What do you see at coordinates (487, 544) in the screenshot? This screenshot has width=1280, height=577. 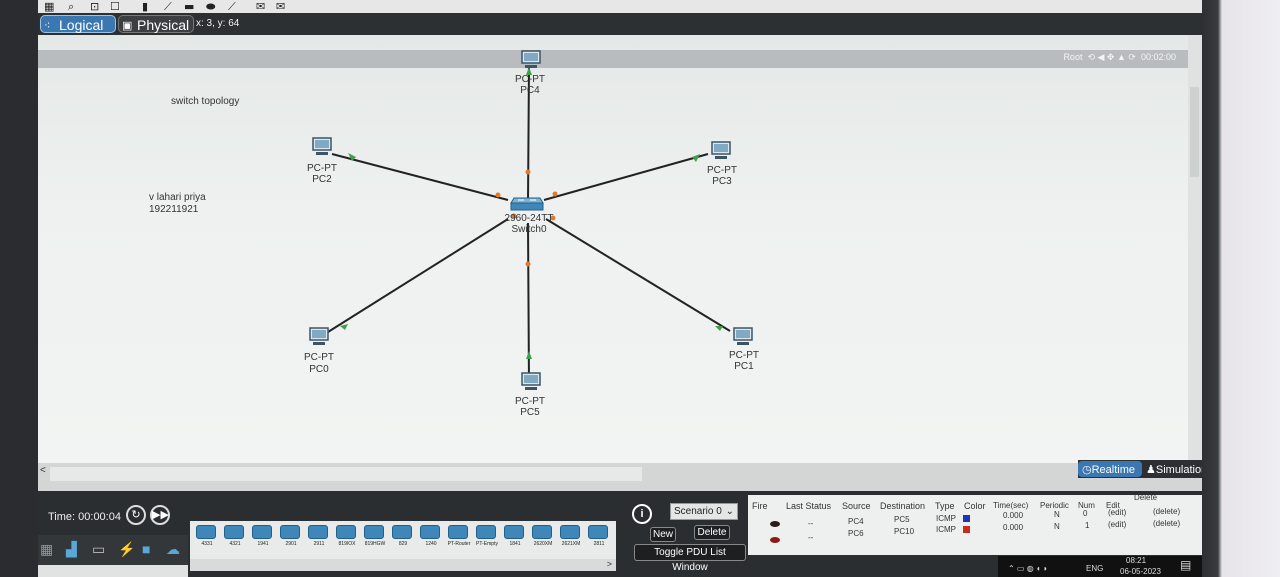 I see `device-item-label: PT-Empty` at bounding box center [487, 544].